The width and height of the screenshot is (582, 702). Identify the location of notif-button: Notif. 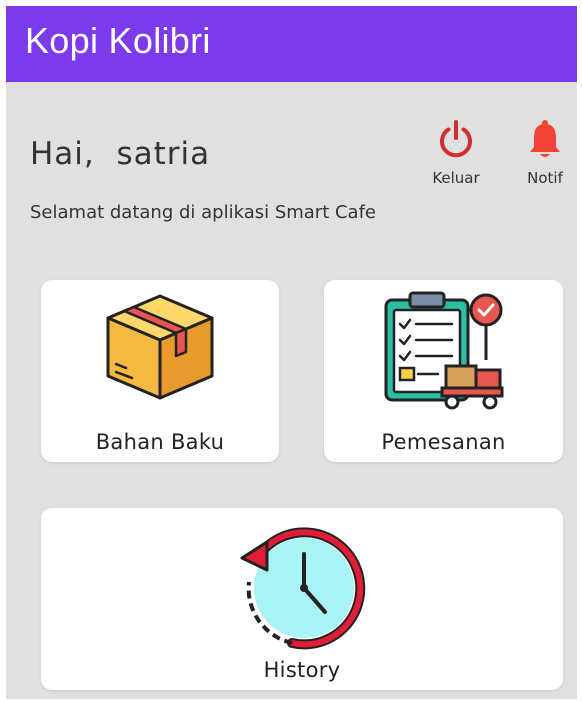
(545, 153).